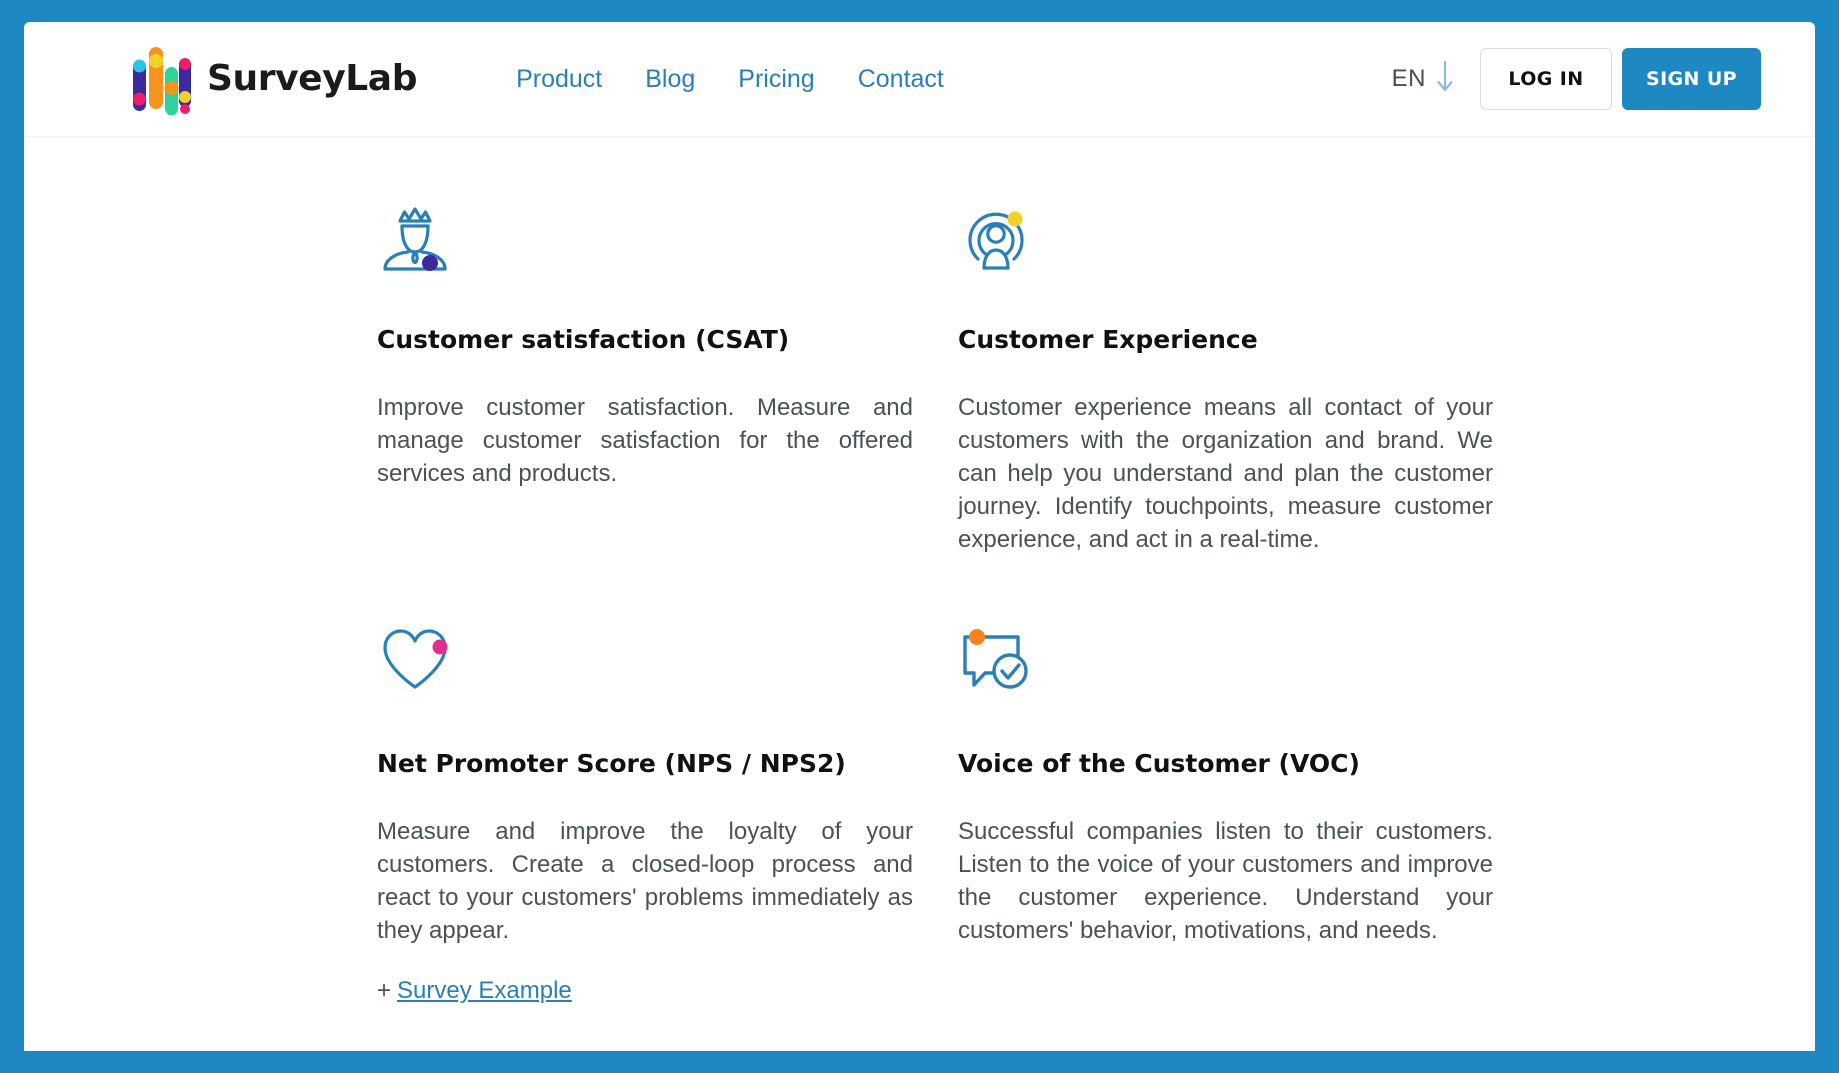  I want to click on broadcast-person-icon, so click(1232, 241).